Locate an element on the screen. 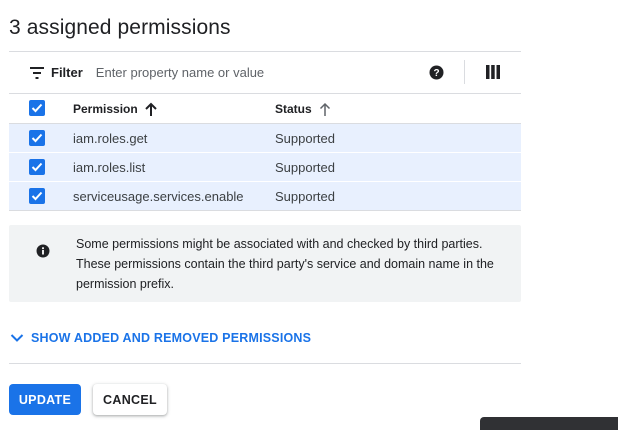 The width and height of the screenshot is (618, 430). select-all-checkbox is located at coordinates (37, 108).